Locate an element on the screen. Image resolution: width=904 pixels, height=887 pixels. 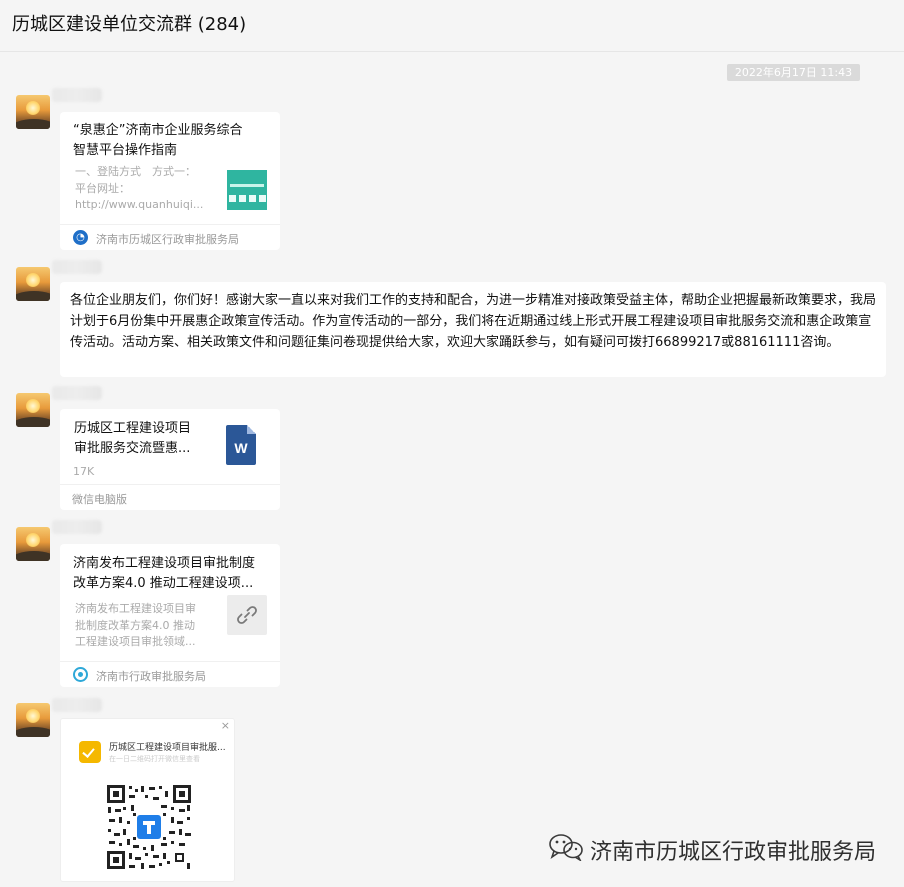
article-title: “泉惠企”济南市企业服务综合 智慧平台操作指南 is located at coordinates (158, 140).